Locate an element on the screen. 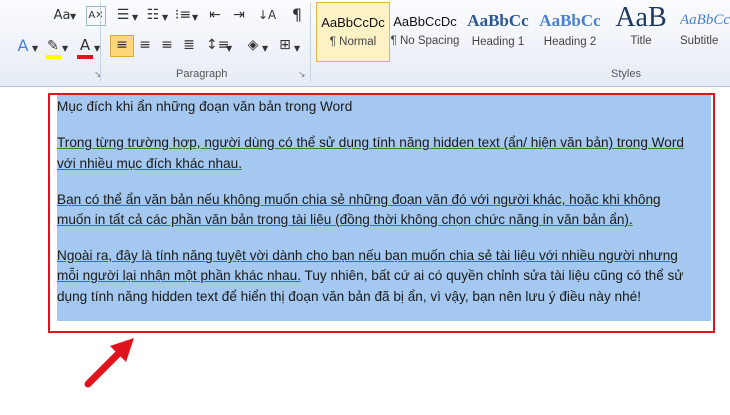  show-hide-icon: ¶ is located at coordinates (297, 15).